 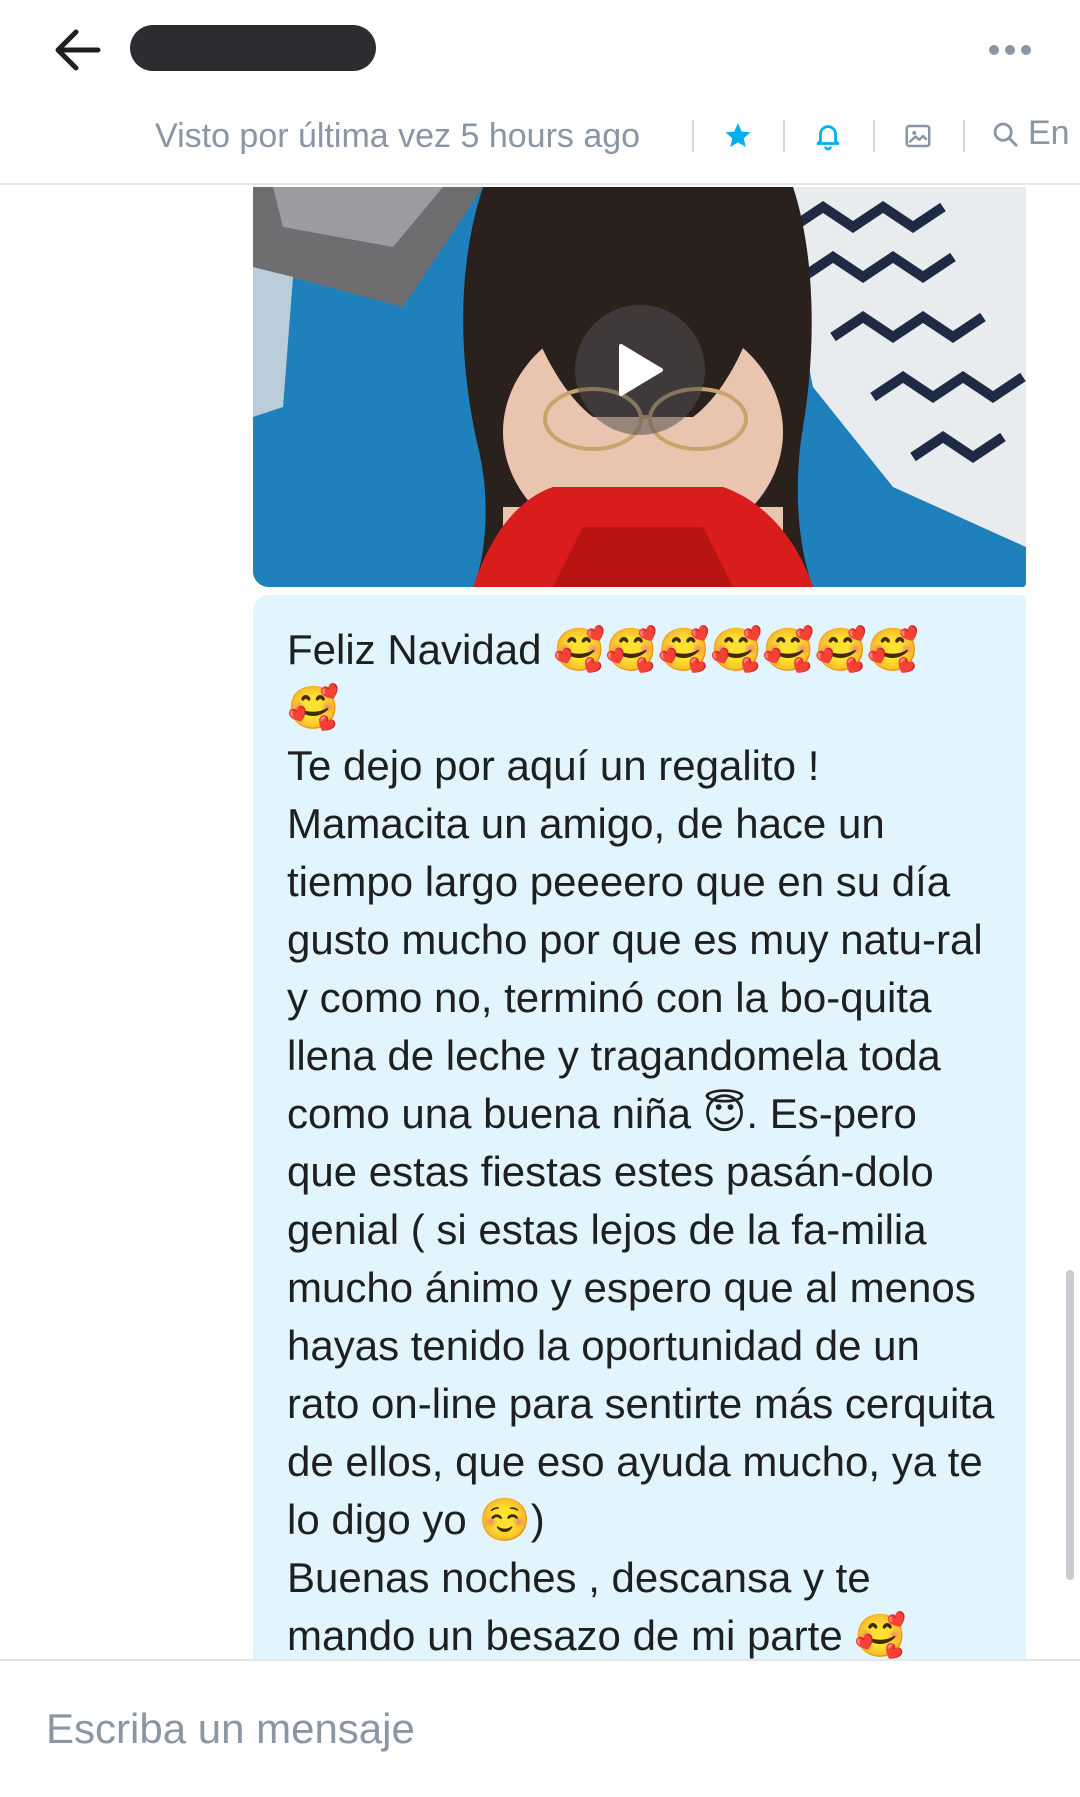 What do you see at coordinates (398, 135) in the screenshot?
I see `last-seen-status: Visto por última vez 5 hours ago` at bounding box center [398, 135].